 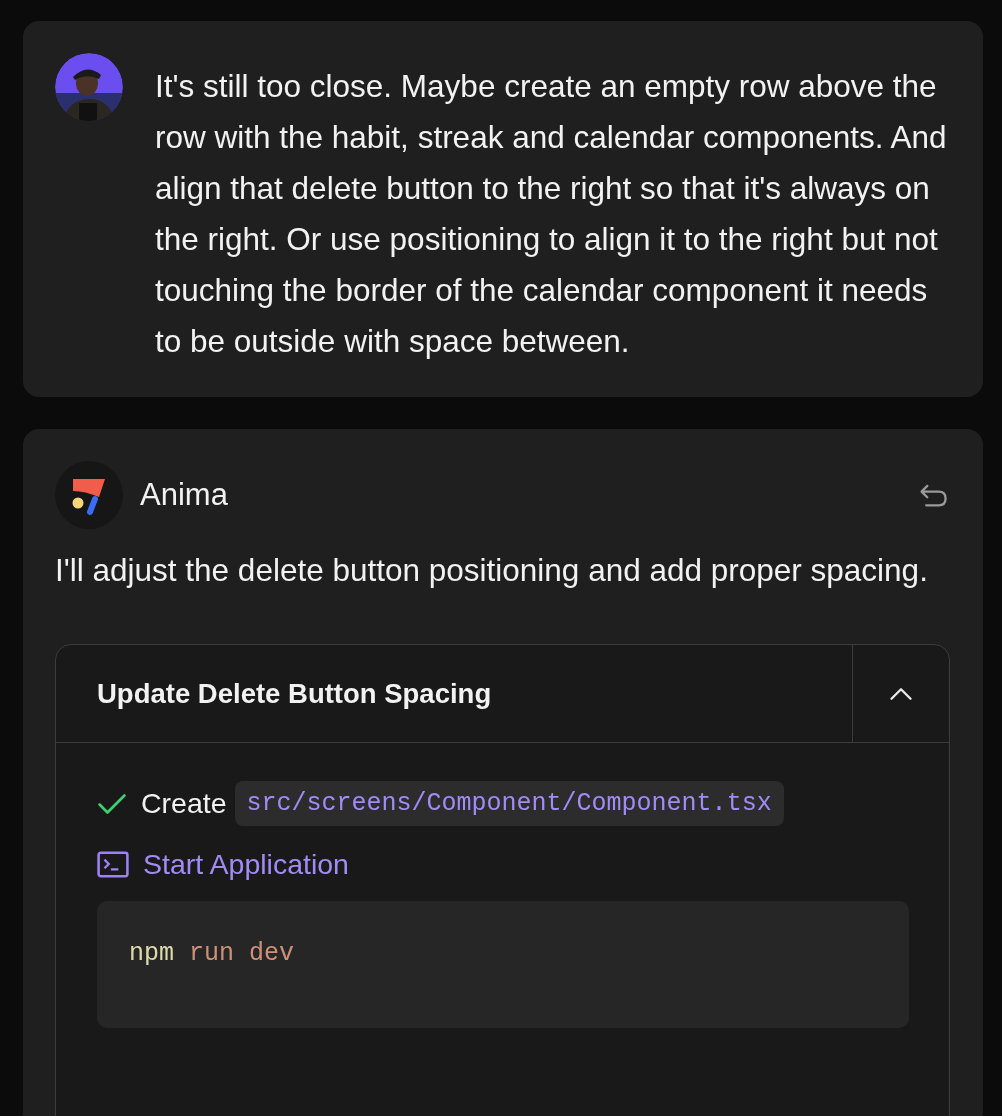 I want to click on message-text: I'll adjust the delete button positioning and add proper spacing., so click(x=492, y=570).